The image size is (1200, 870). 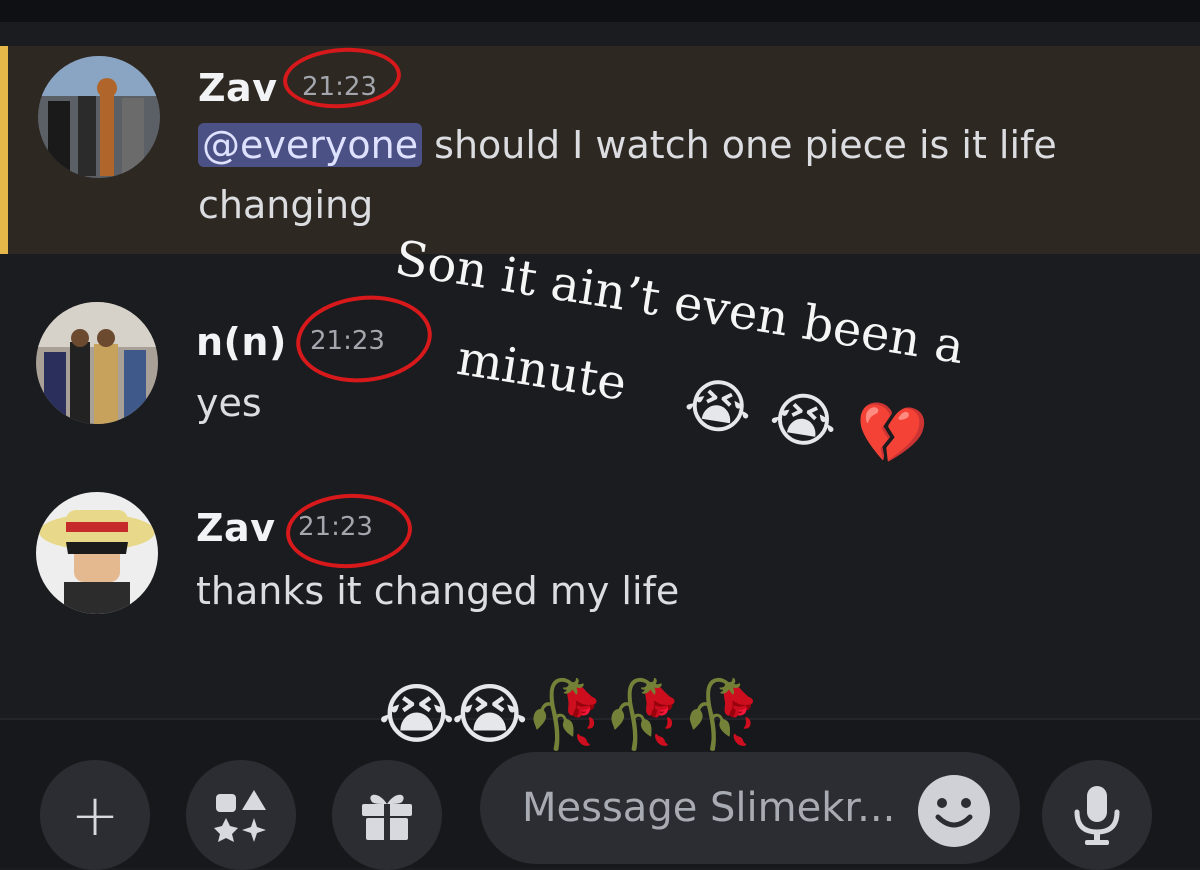 I want to click on gift-icon, so click(x=387, y=817).